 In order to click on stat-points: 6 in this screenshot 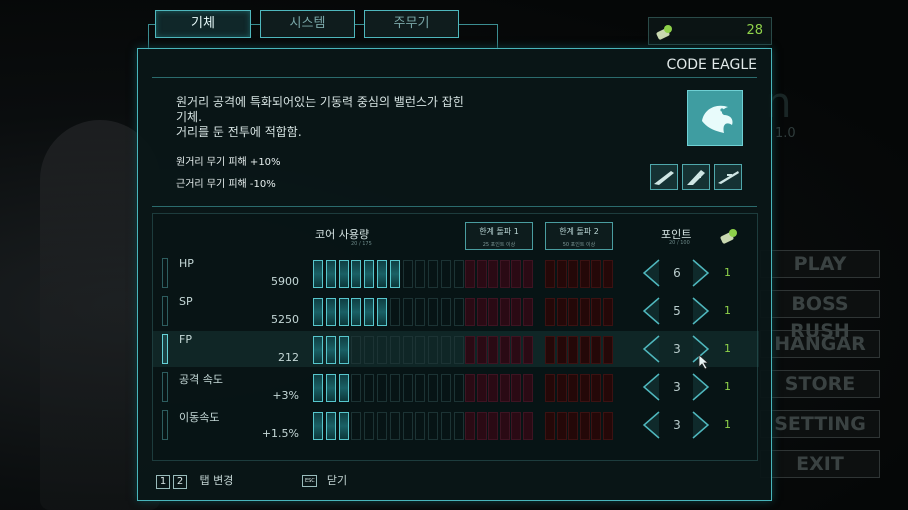, I will do `click(677, 273)`.